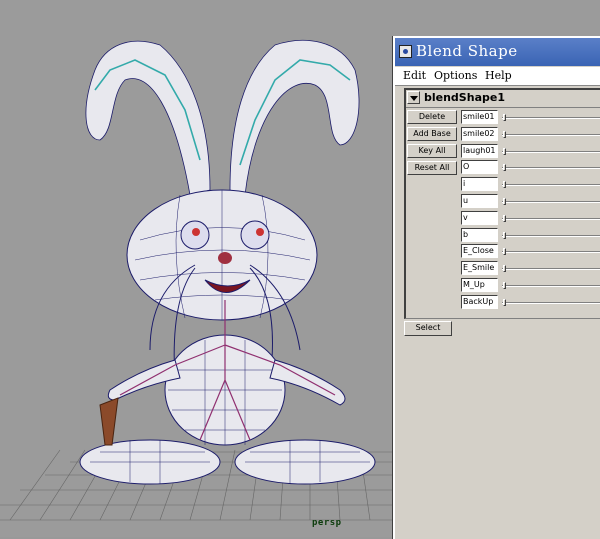 The width and height of the screenshot is (600, 539). Describe the element at coordinates (479, 235) in the screenshot. I see `target-name-field: b` at that location.